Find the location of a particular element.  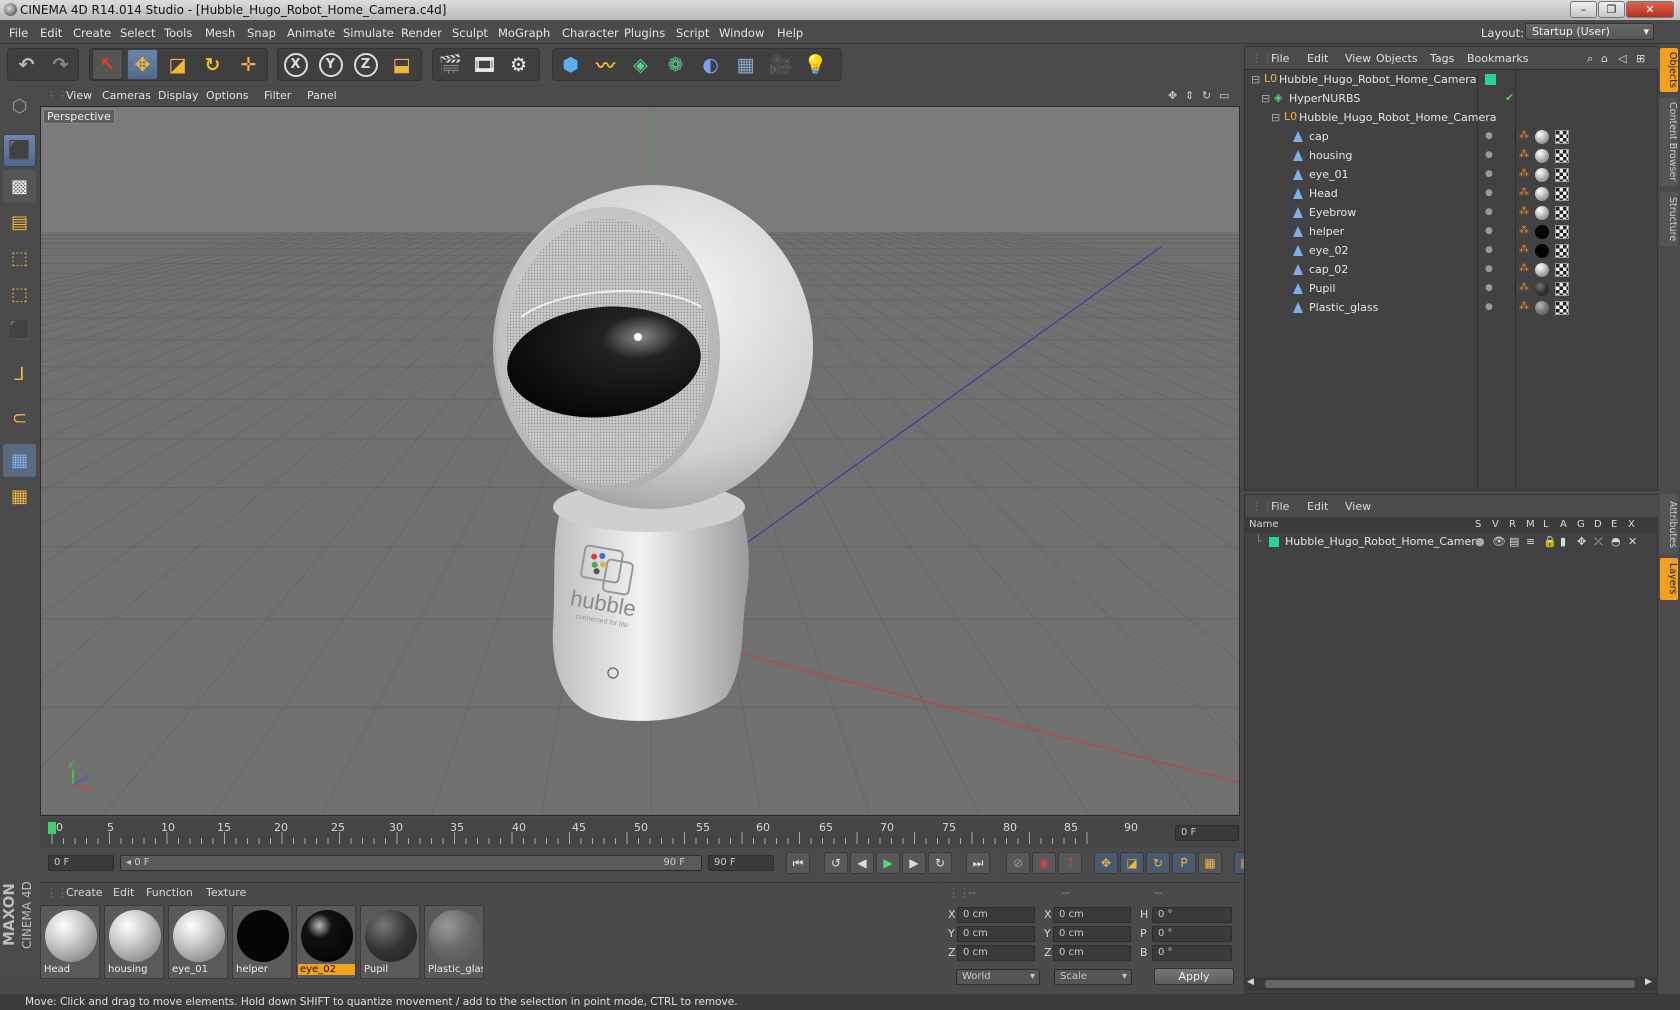

visible-icon: 👁 is located at coordinates (1499, 541).